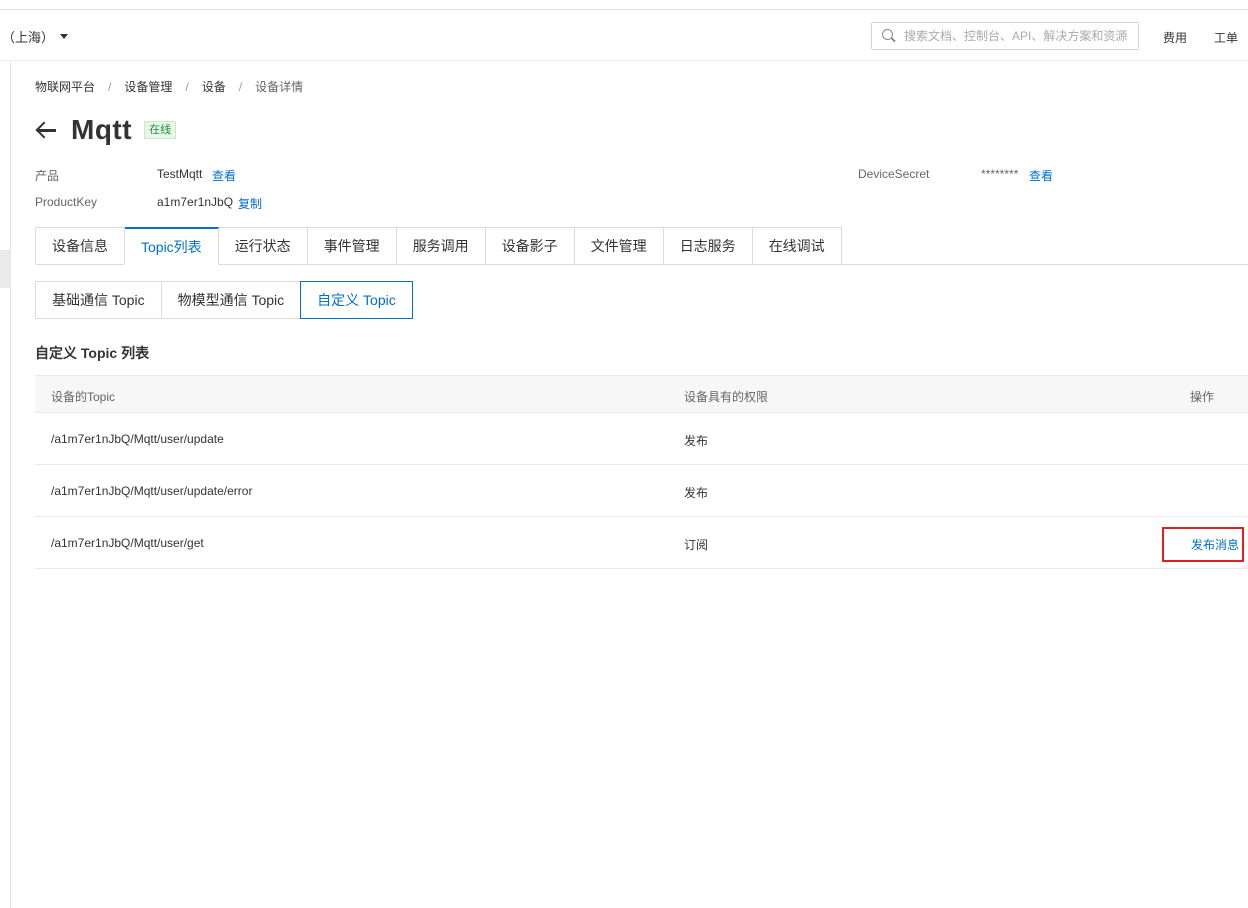 The height and width of the screenshot is (908, 1248). Describe the element at coordinates (231, 300) in the screenshot. I see `subtab-model-topic: 物模型通信 Topic` at that location.